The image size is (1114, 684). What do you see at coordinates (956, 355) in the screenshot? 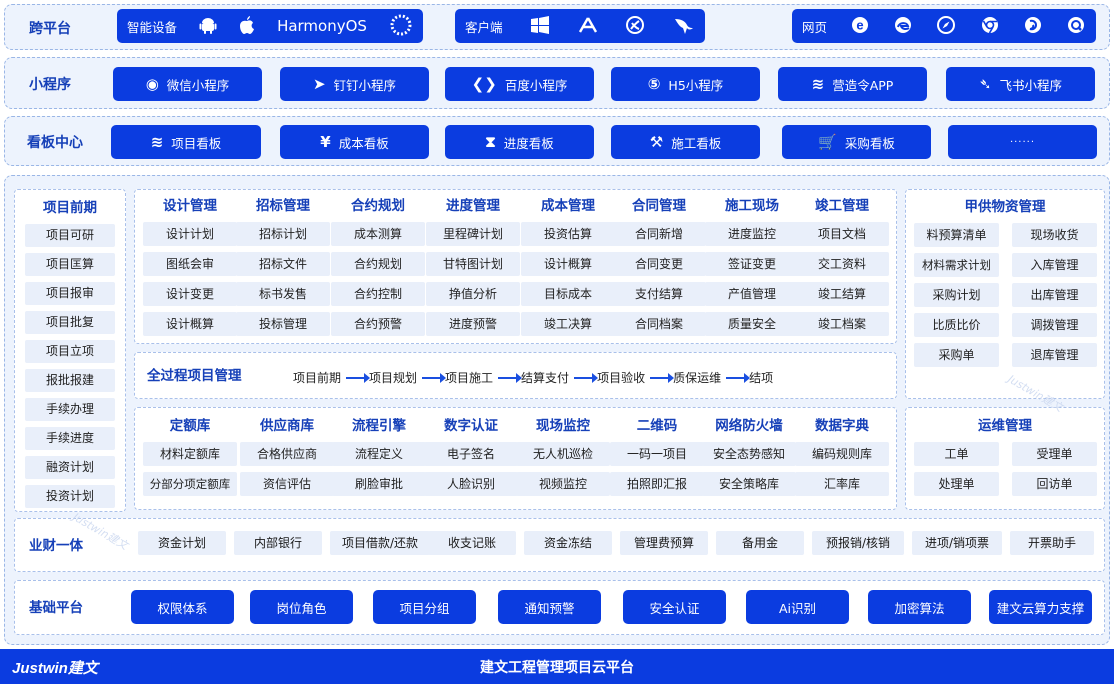
I see `materials-item: 采购单` at bounding box center [956, 355].